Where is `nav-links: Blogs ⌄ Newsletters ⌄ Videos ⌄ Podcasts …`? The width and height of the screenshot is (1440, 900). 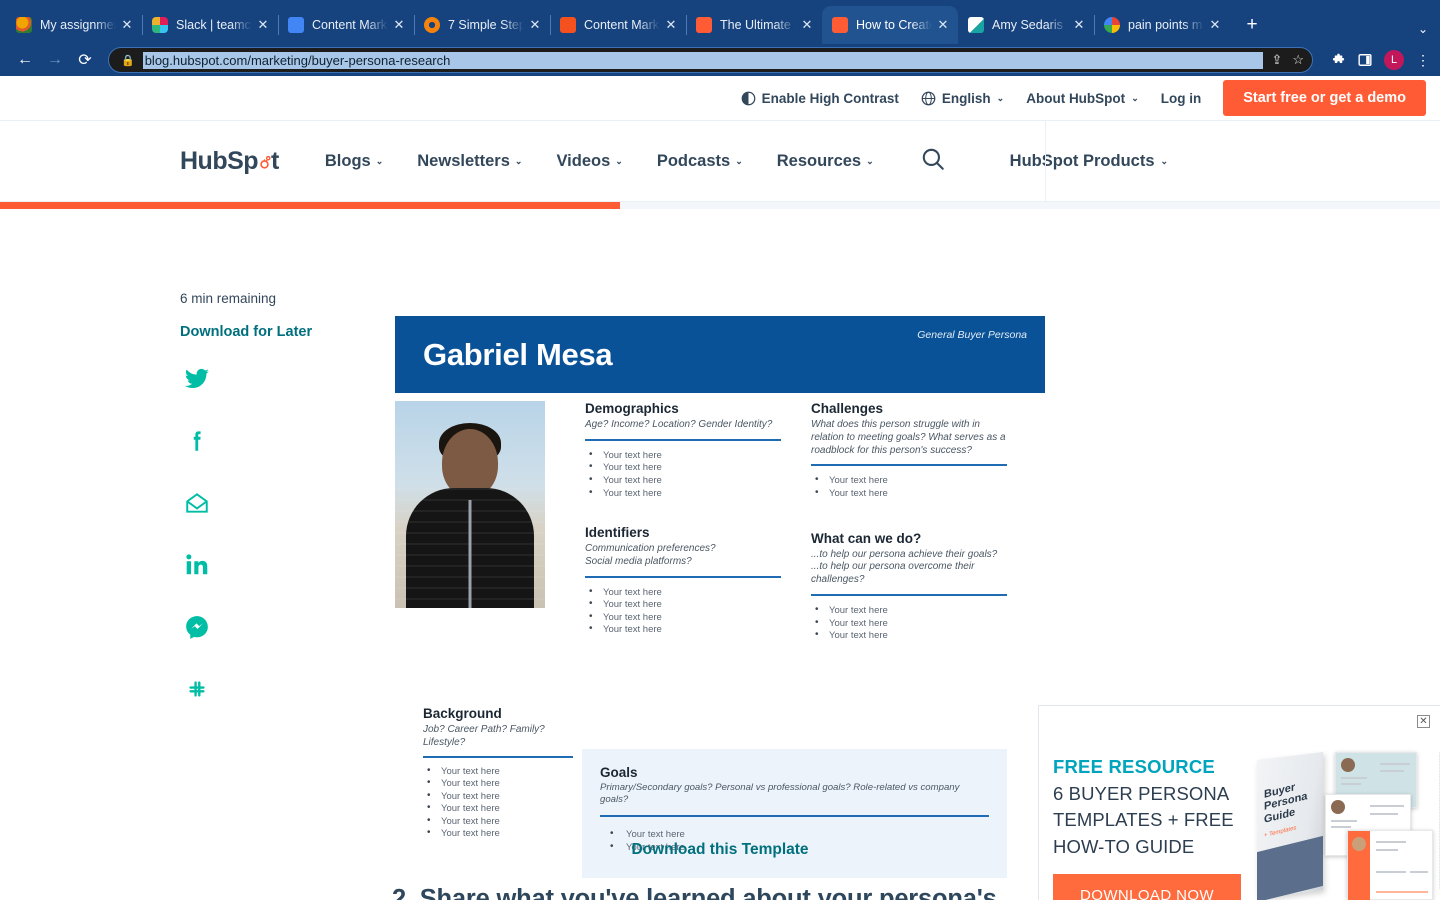 nav-links: Blogs ⌄ Newsletters ⌄ Videos ⌄ Podcasts … is located at coordinates (599, 161).